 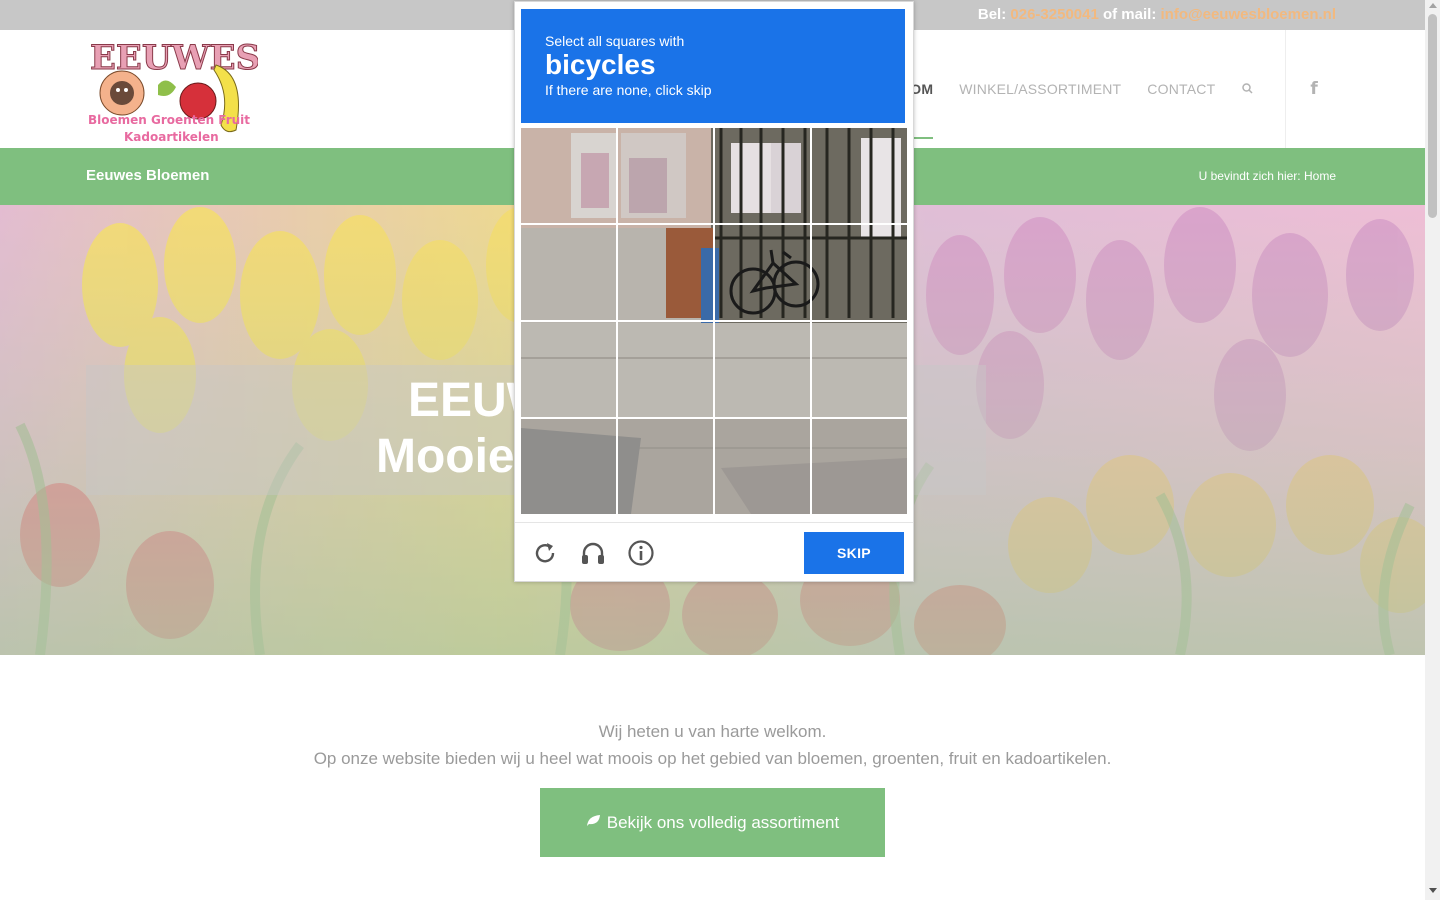 I want to click on headphones-icon, so click(x=593, y=553).